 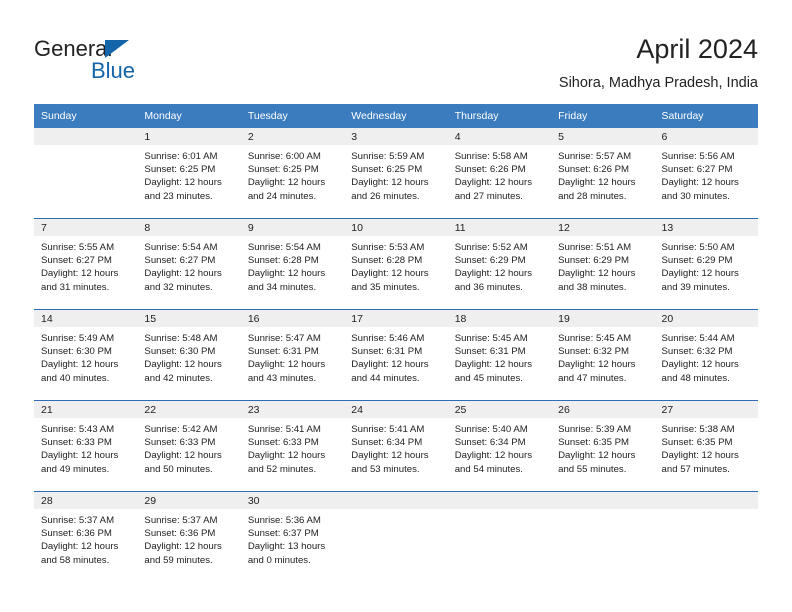 What do you see at coordinates (592, 469) in the screenshot?
I see `daylight-text-line2: and 55 minutes.` at bounding box center [592, 469].